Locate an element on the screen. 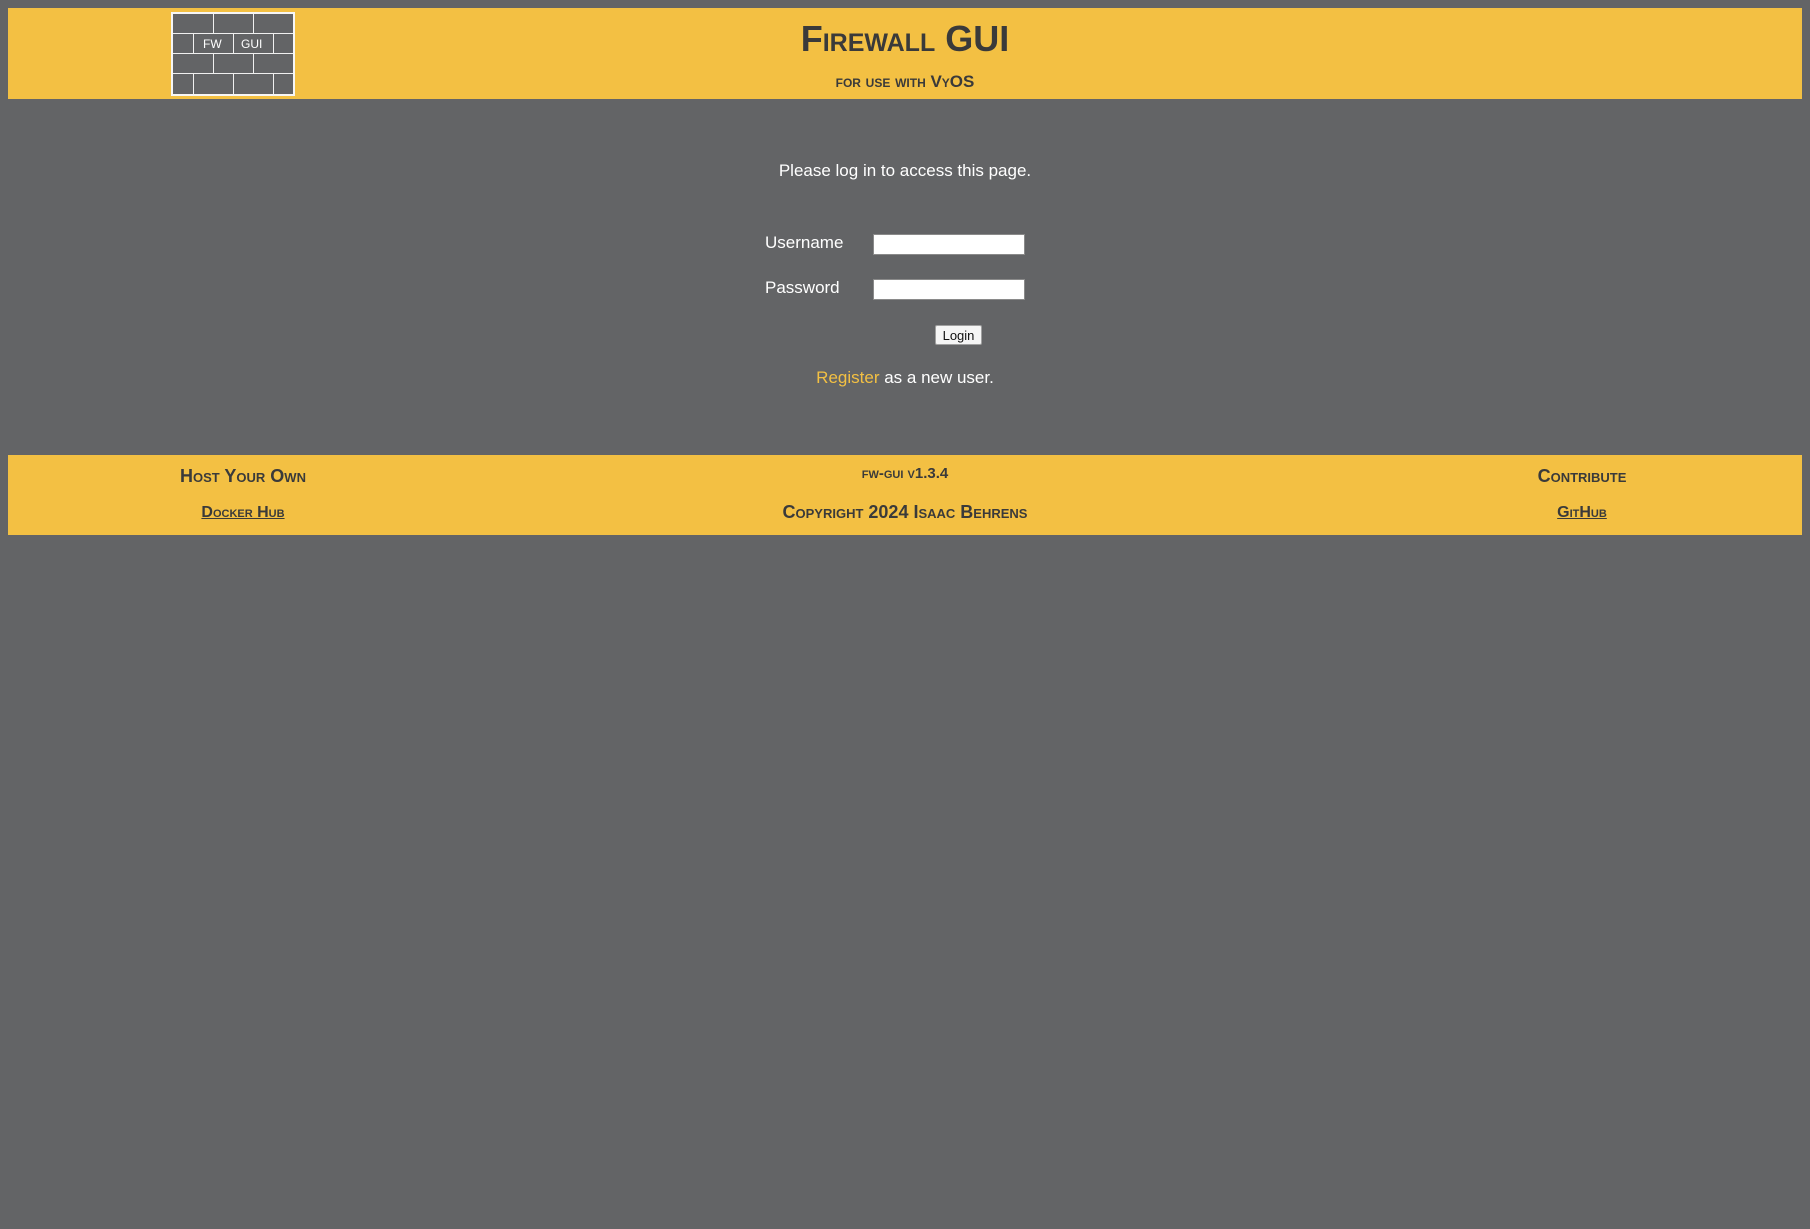  login-button: Login is located at coordinates (958, 335).